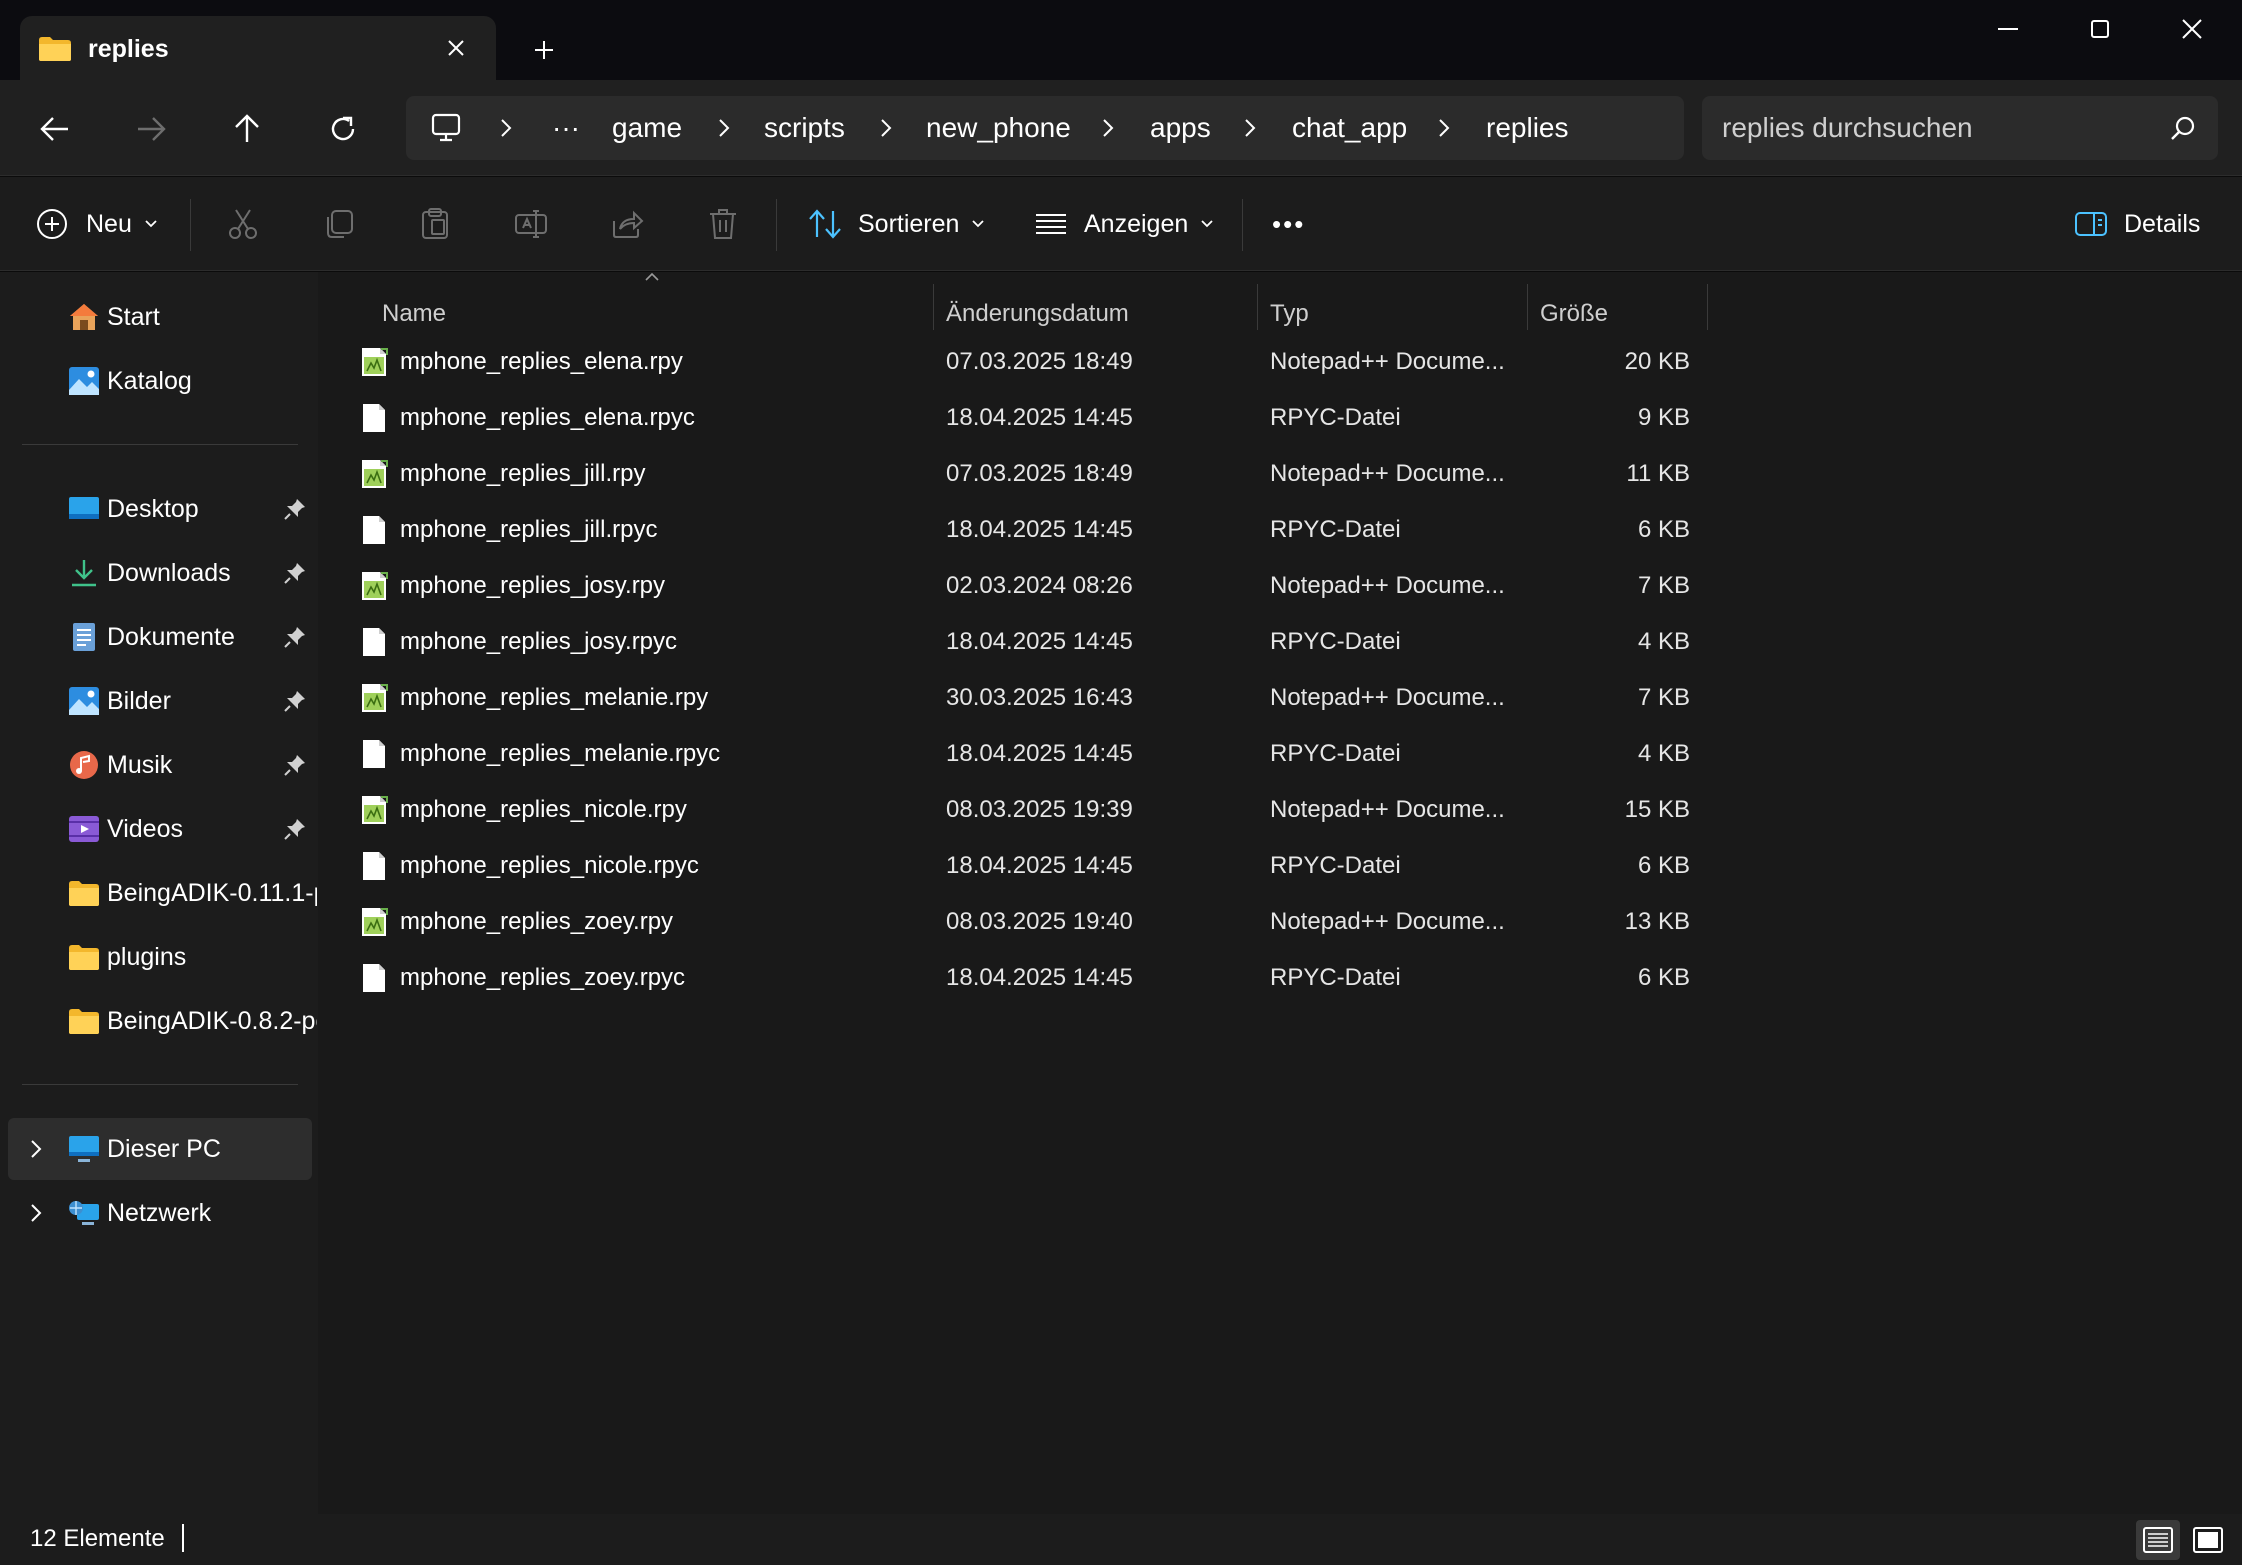  I want to click on column-header-date: Änderungsdatum, so click(1037, 314).